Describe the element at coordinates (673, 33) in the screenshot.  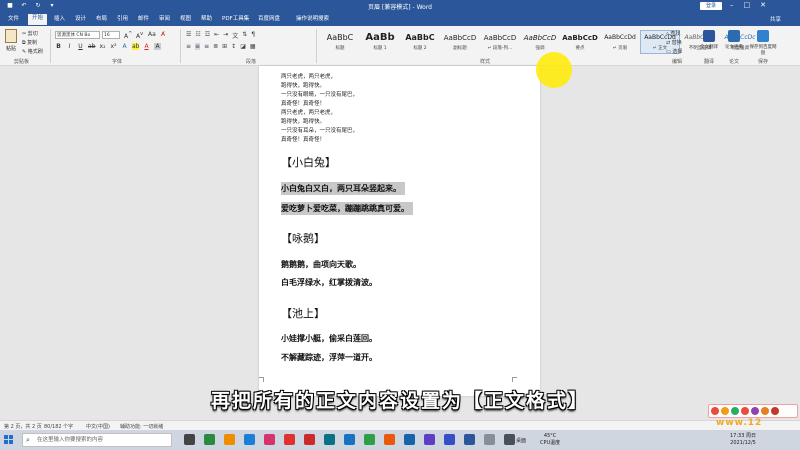
I see `find-button: ⌕ 查找` at that location.